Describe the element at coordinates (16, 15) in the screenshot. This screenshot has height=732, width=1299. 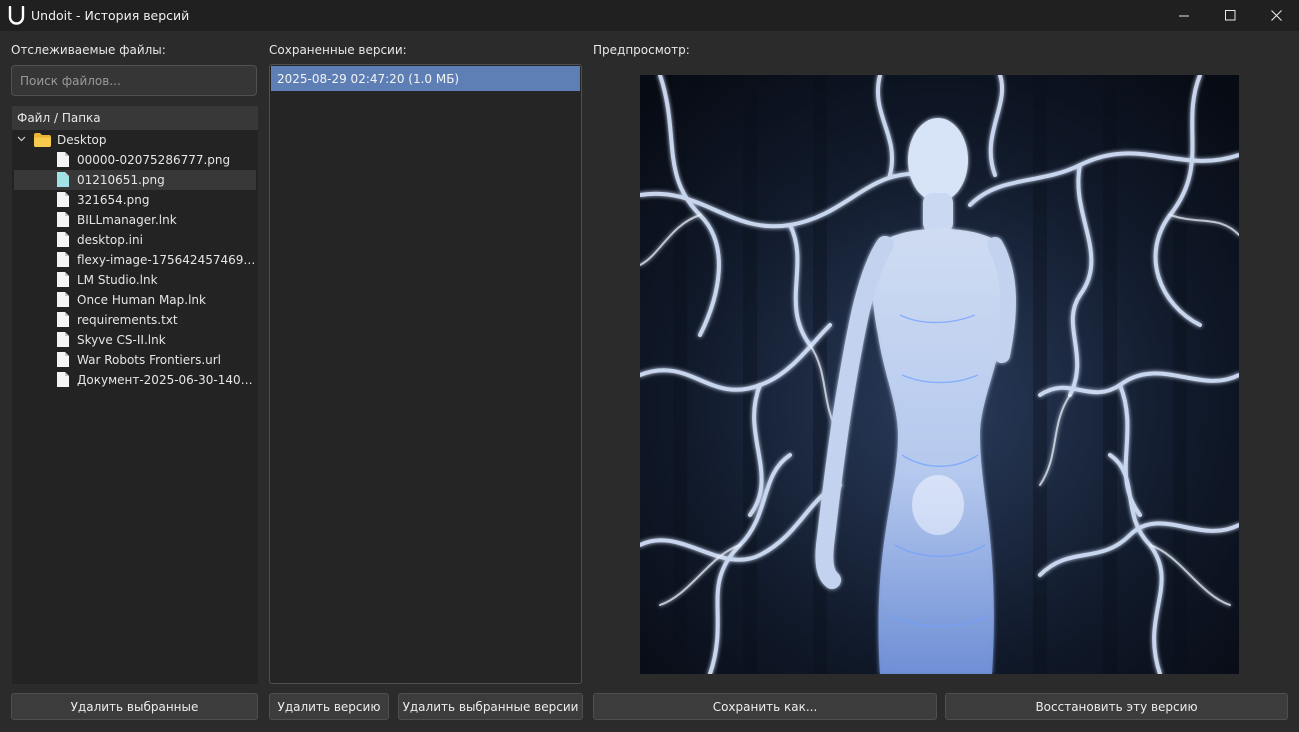
I see `app-logo-icon` at that location.